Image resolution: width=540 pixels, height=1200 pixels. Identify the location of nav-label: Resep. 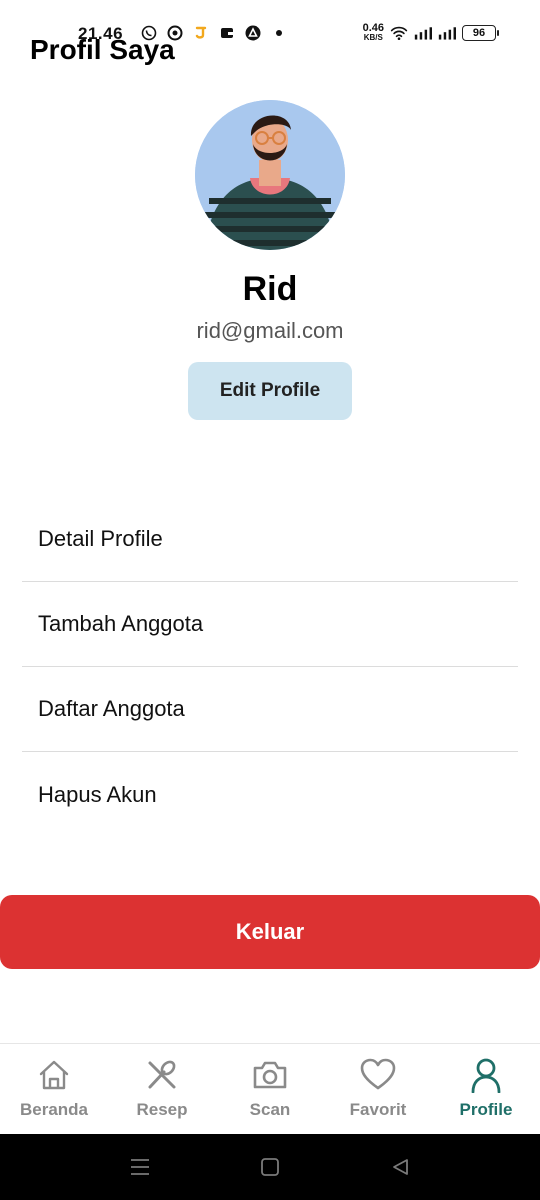
(162, 1109).